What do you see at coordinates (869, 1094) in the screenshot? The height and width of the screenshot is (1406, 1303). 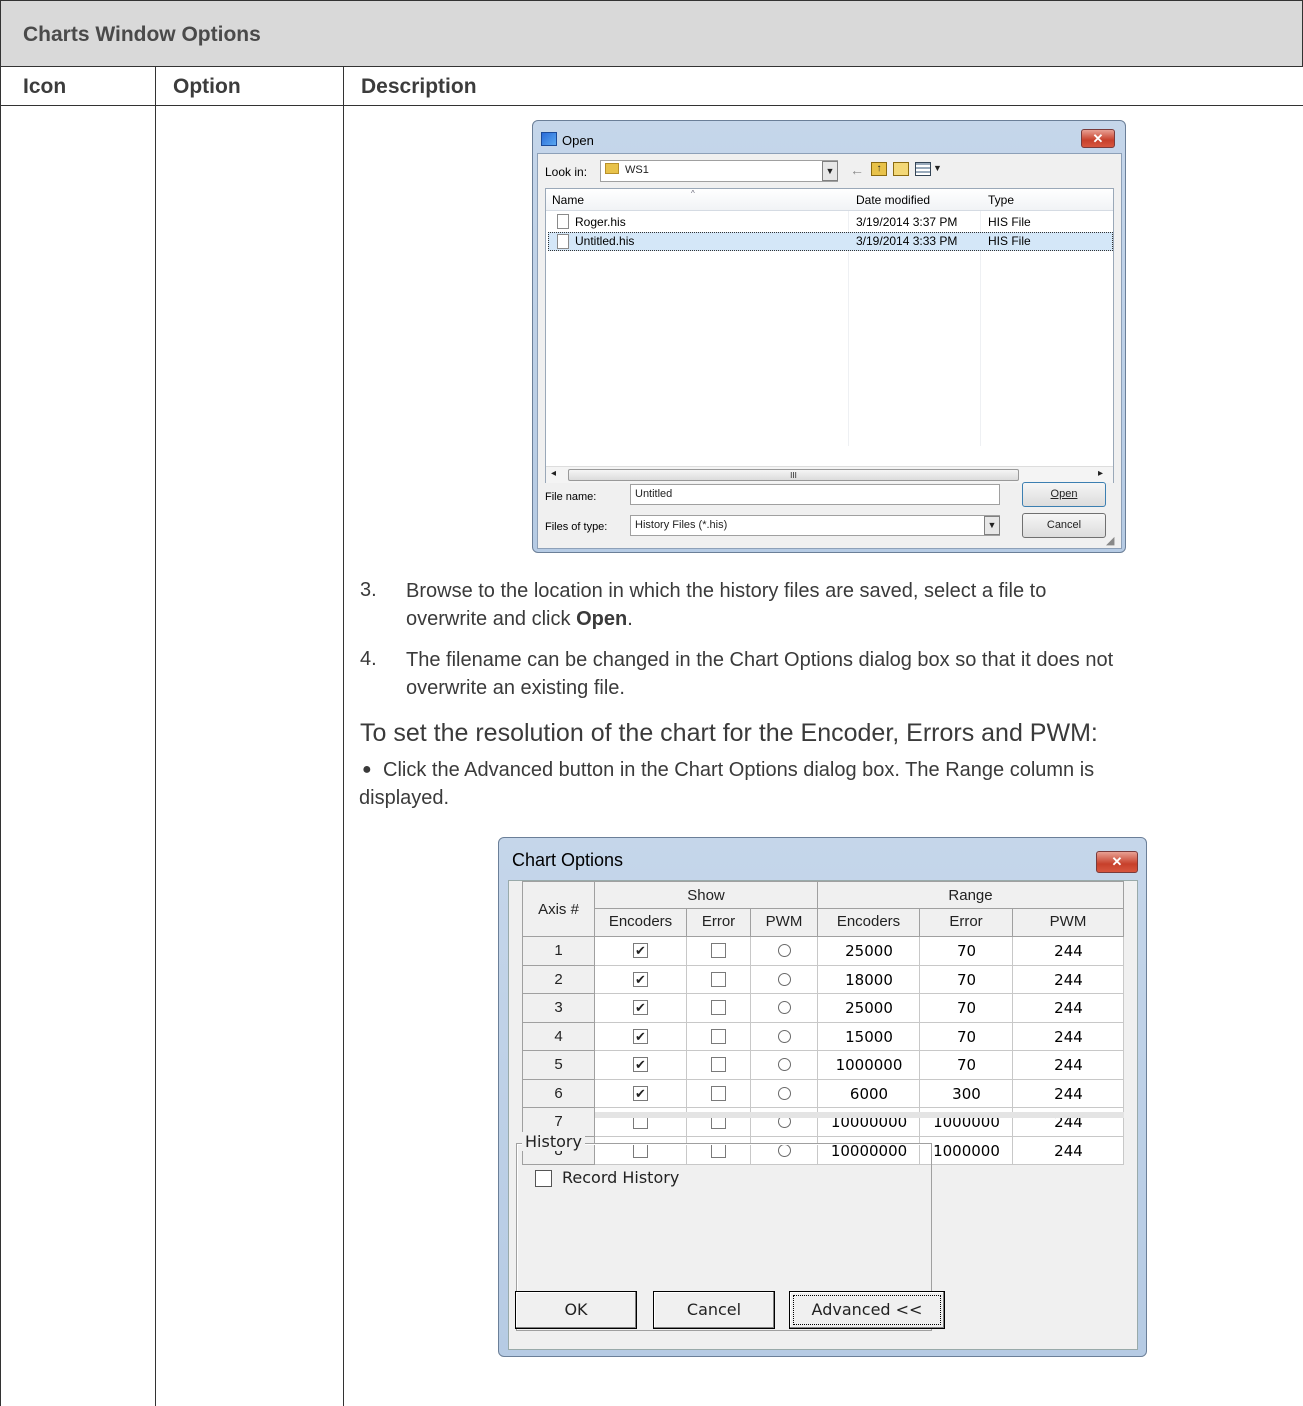 I see `range-encoders-value: 6000` at bounding box center [869, 1094].